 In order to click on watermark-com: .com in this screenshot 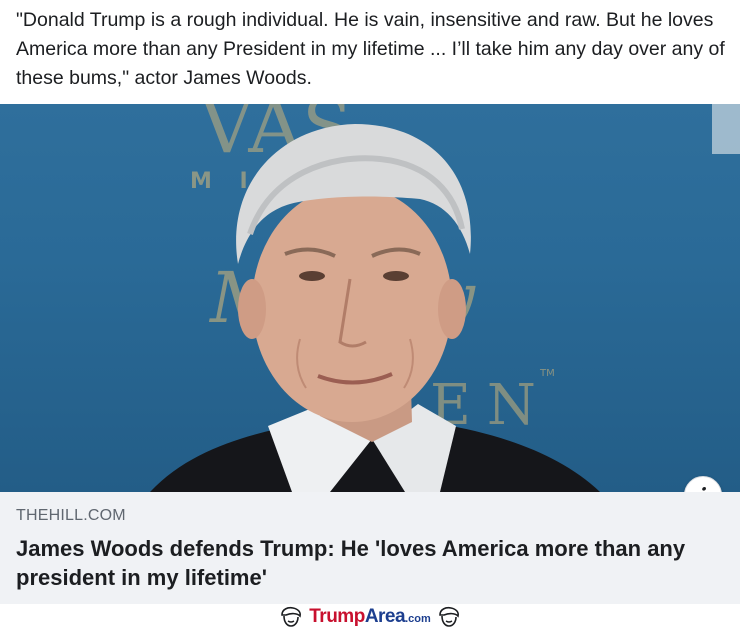, I will do `click(418, 619)`.